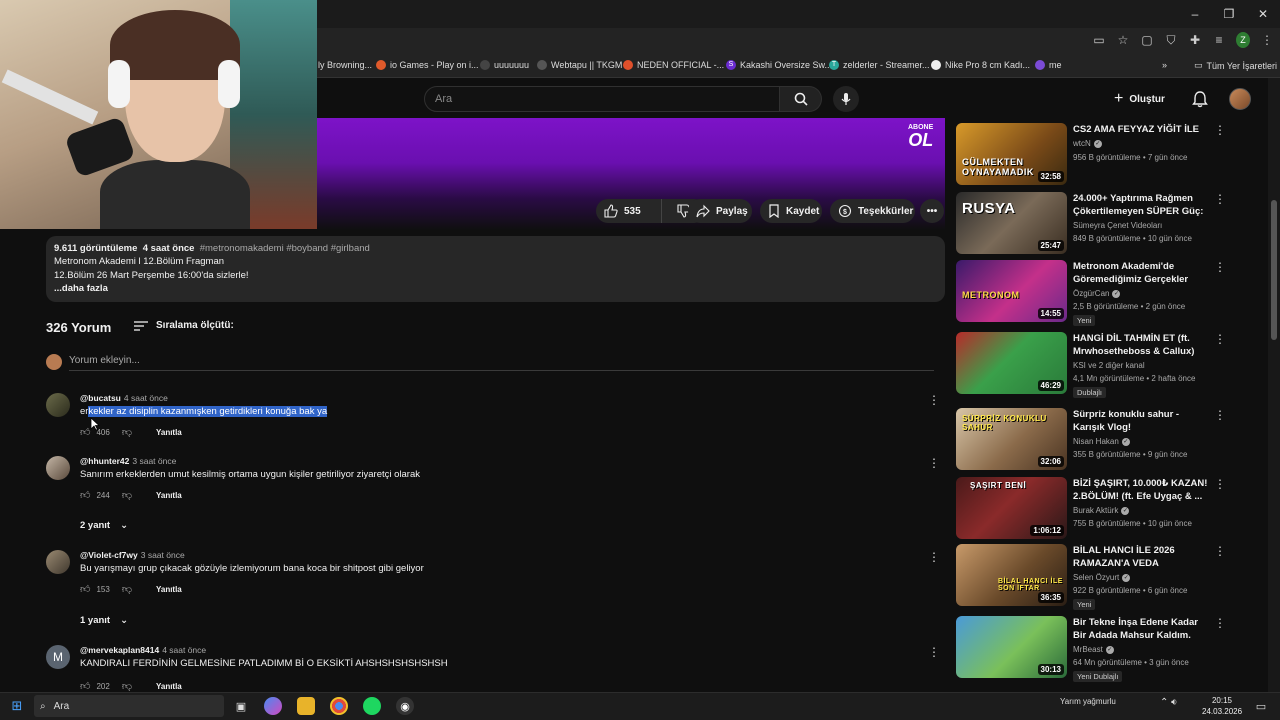 This screenshot has height=720, width=1280. What do you see at coordinates (1011, 363) in the screenshot?
I see `video-thumbnail: 46:29` at bounding box center [1011, 363].